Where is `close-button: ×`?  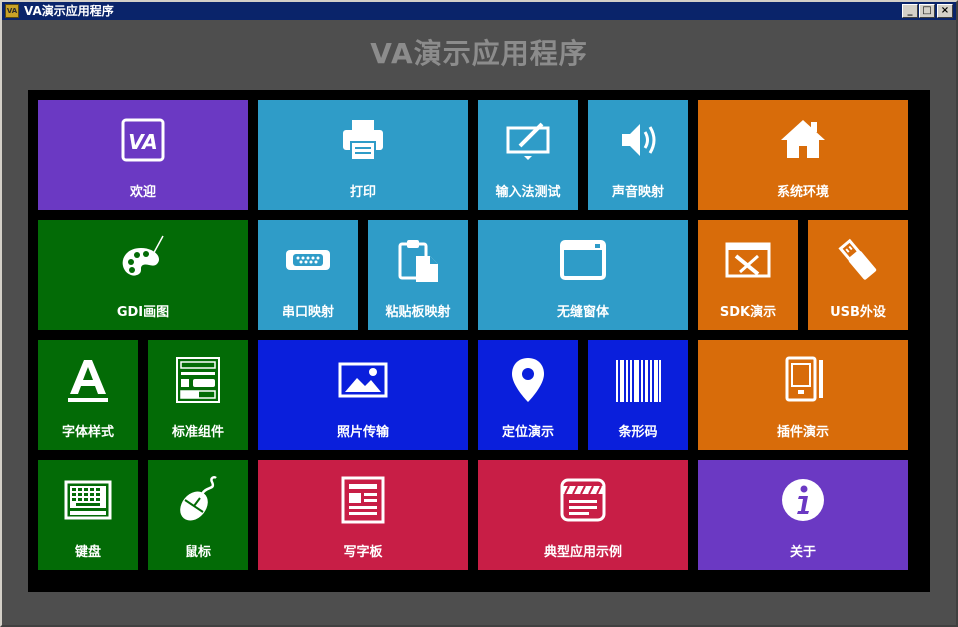
close-button: × is located at coordinates (945, 11).